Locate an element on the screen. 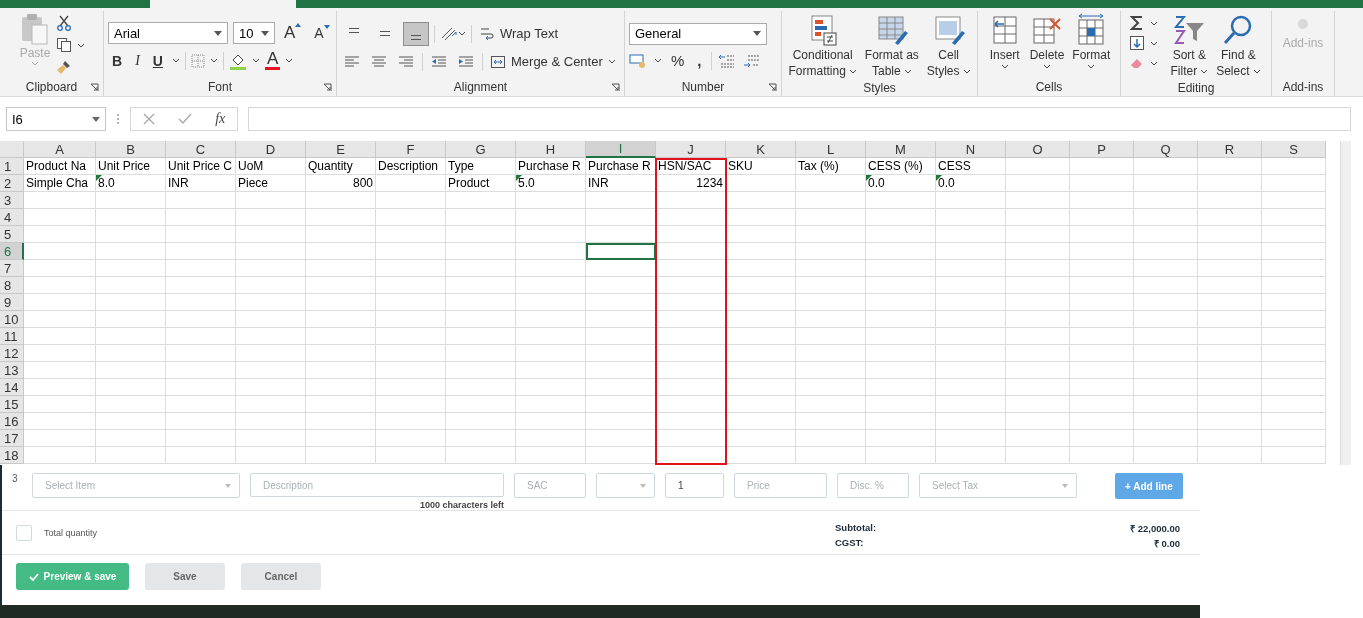  column-header: L is located at coordinates (831, 149).